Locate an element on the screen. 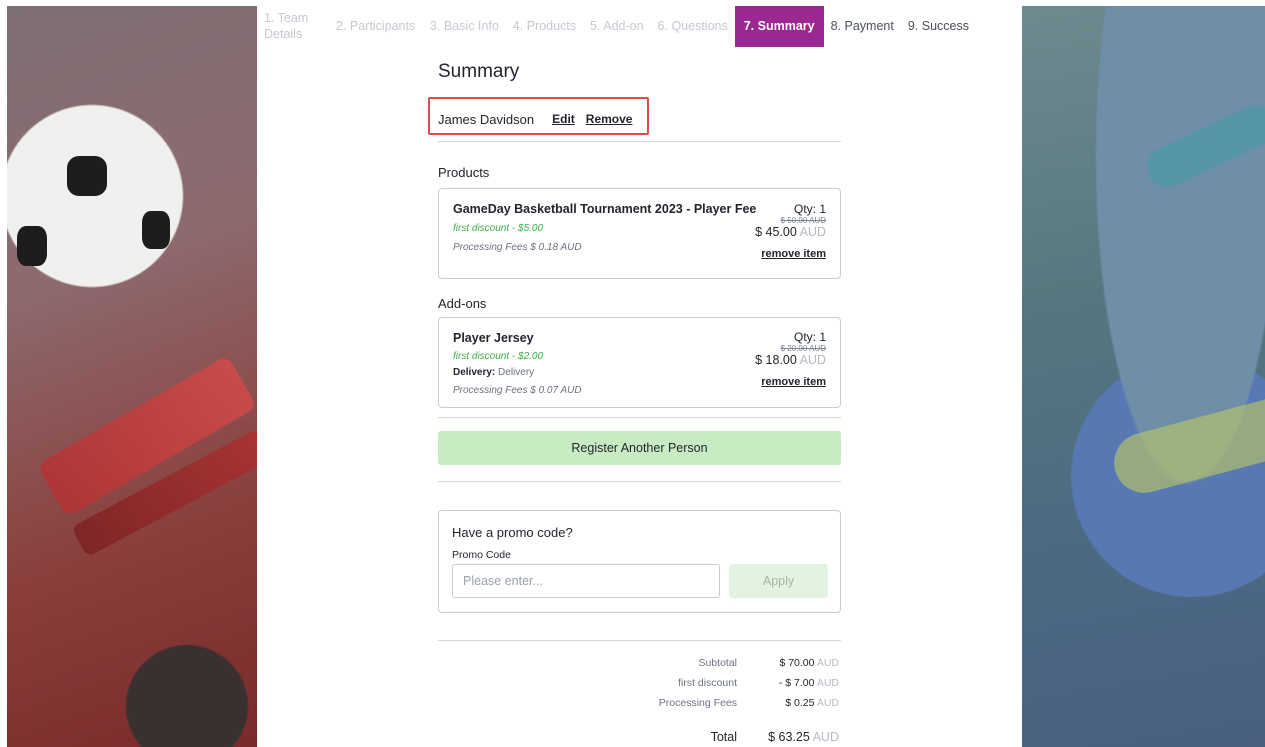  edit-participant-link: Edit is located at coordinates (563, 119).